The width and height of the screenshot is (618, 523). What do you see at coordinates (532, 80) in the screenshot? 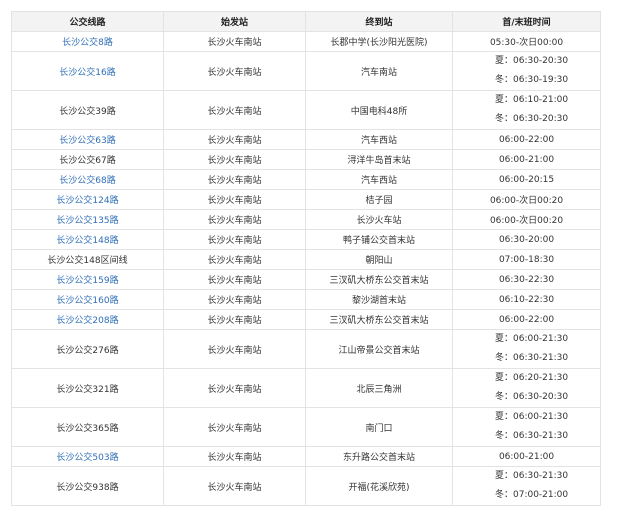
I see `time-range: 冬：06:30-19:30` at bounding box center [532, 80].